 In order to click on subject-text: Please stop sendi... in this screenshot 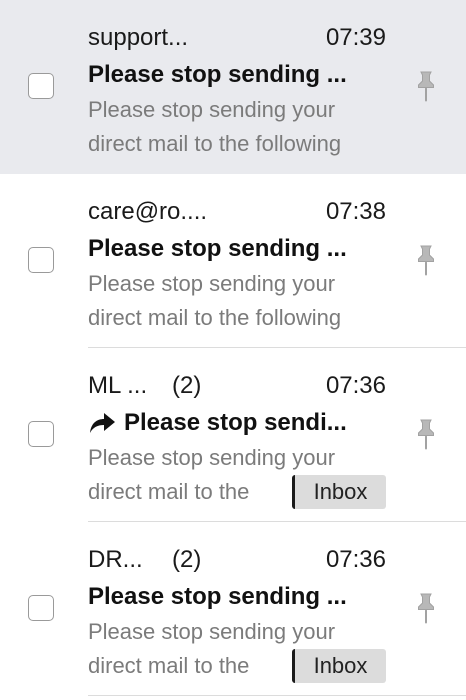, I will do `click(235, 422)`.